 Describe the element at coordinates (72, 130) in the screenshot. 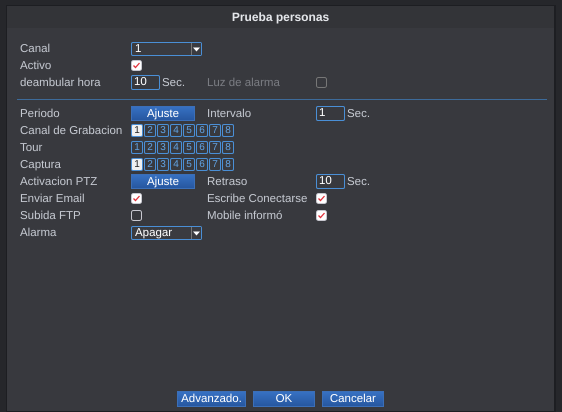

I see `field-label: Canal de Grabacion` at that location.